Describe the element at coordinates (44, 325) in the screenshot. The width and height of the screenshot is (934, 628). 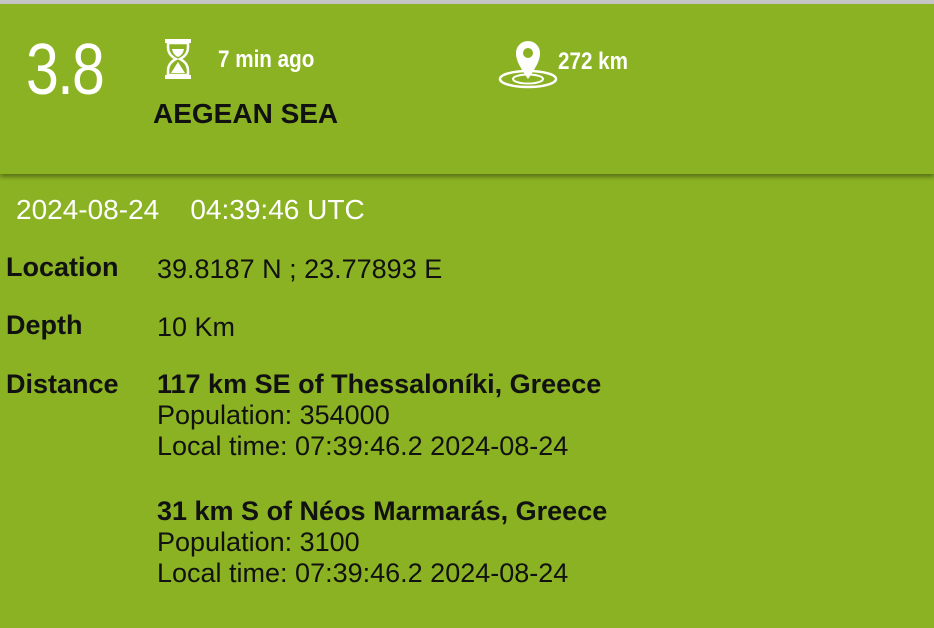
I see `depth-label: Depth` at that location.